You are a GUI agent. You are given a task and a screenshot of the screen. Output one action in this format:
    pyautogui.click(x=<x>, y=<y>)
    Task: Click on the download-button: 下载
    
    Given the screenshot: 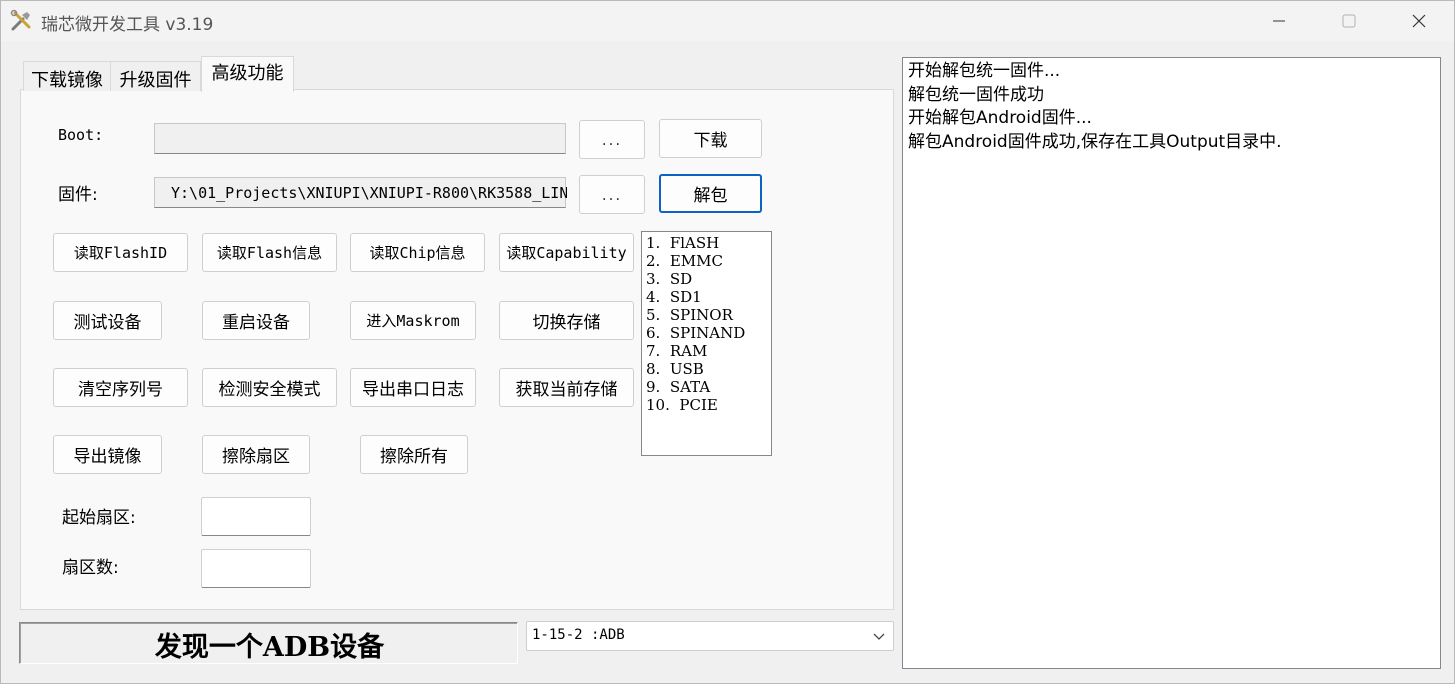 What is the action you would take?
    pyautogui.click(x=710, y=138)
    